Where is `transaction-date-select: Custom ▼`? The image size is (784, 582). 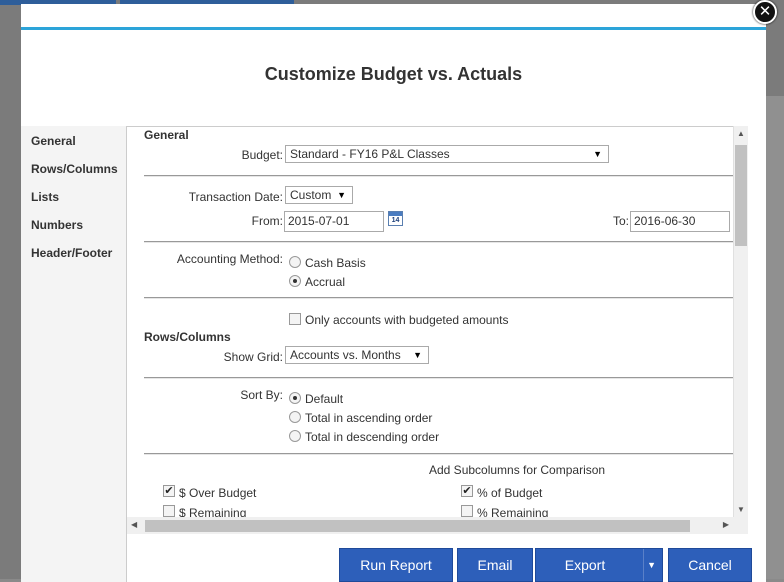
transaction-date-select: Custom ▼ is located at coordinates (319, 195).